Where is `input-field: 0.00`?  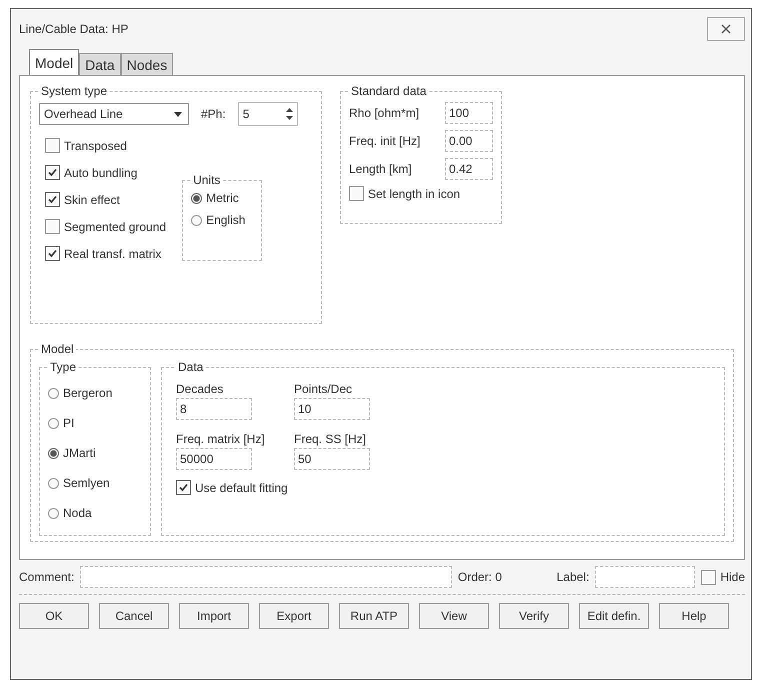
input-field: 0.00 is located at coordinates (469, 141).